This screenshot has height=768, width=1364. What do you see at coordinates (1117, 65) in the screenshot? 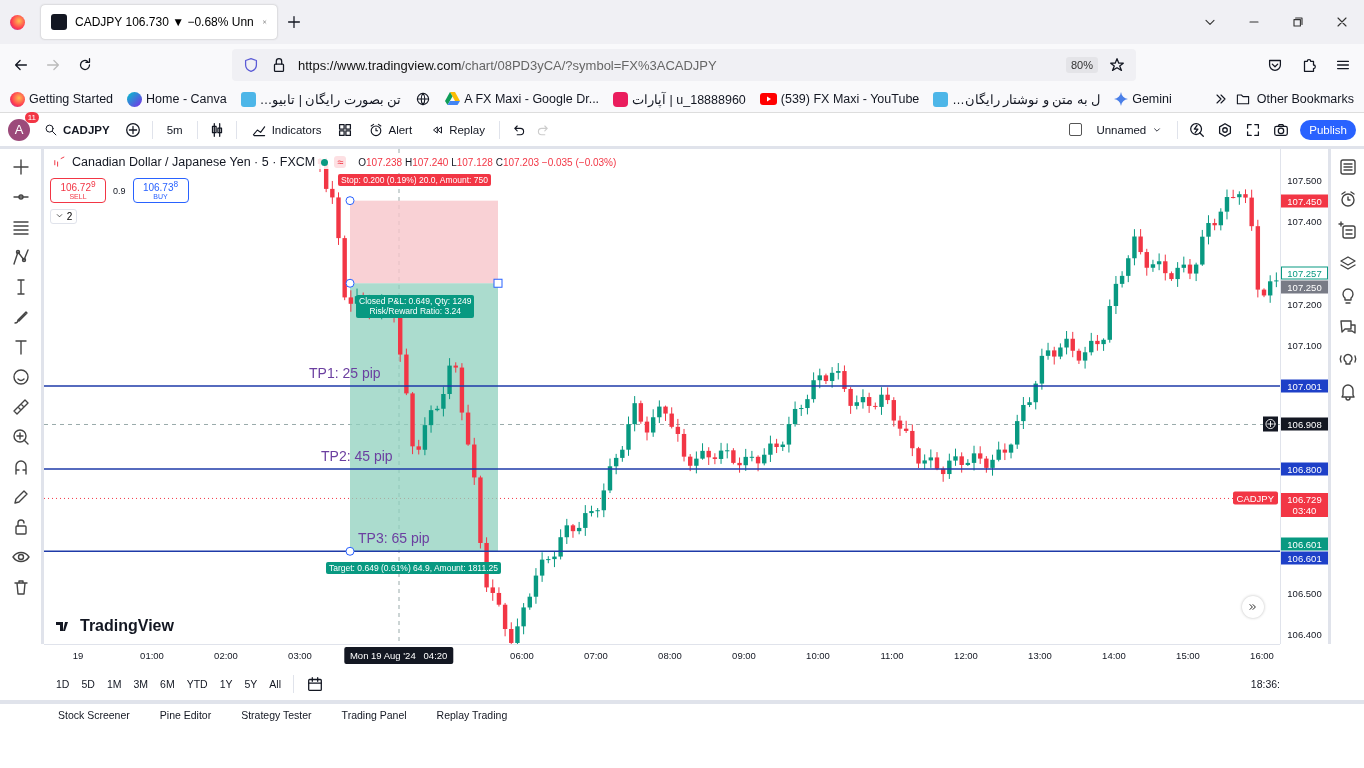
I see `star-icon` at bounding box center [1117, 65].